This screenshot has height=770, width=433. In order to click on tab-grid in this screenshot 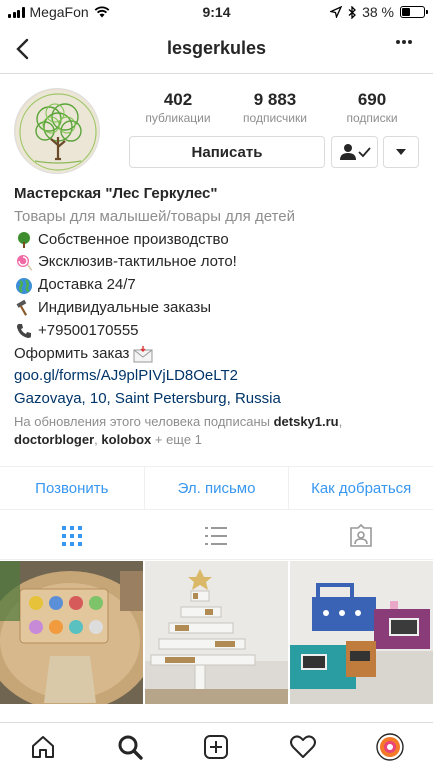, I will do `click(72, 535)`.